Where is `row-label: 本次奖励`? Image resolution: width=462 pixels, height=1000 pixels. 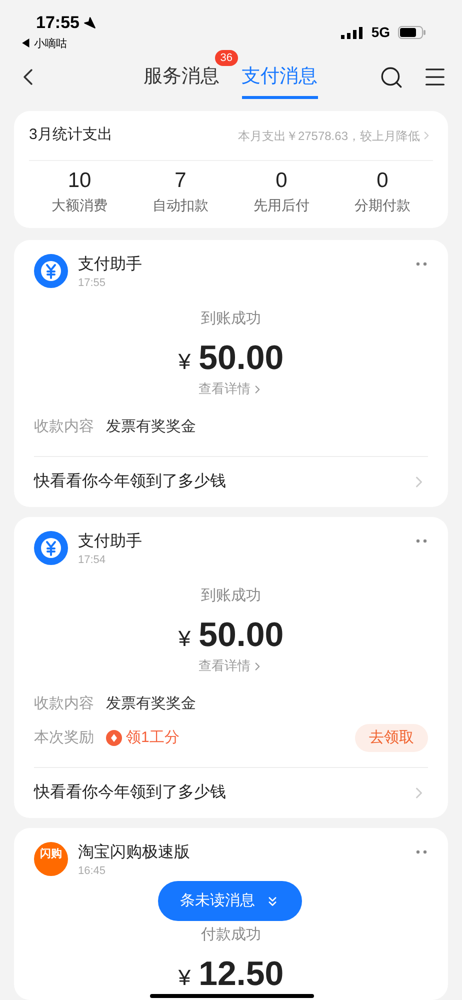 row-label: 本次奖励 is located at coordinates (64, 738).